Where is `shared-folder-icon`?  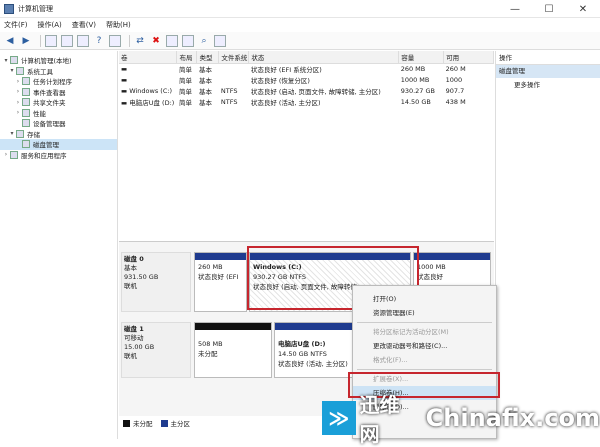 shared-folder-icon is located at coordinates (26, 102).